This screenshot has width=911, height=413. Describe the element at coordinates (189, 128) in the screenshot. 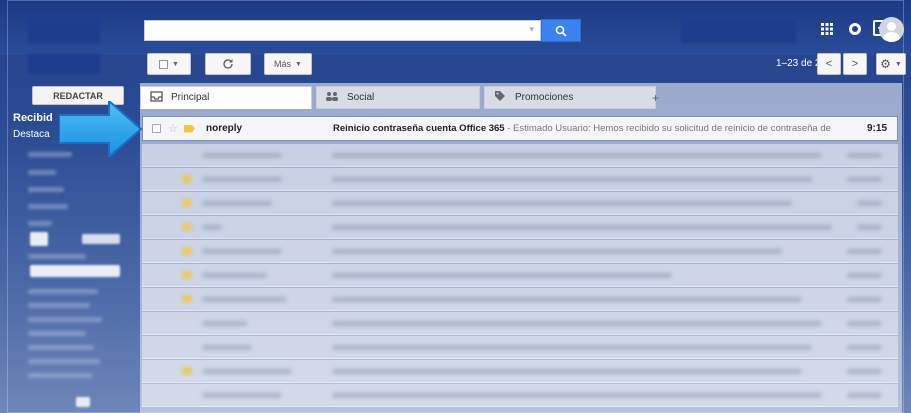

I see `importance-marker-icon` at that location.